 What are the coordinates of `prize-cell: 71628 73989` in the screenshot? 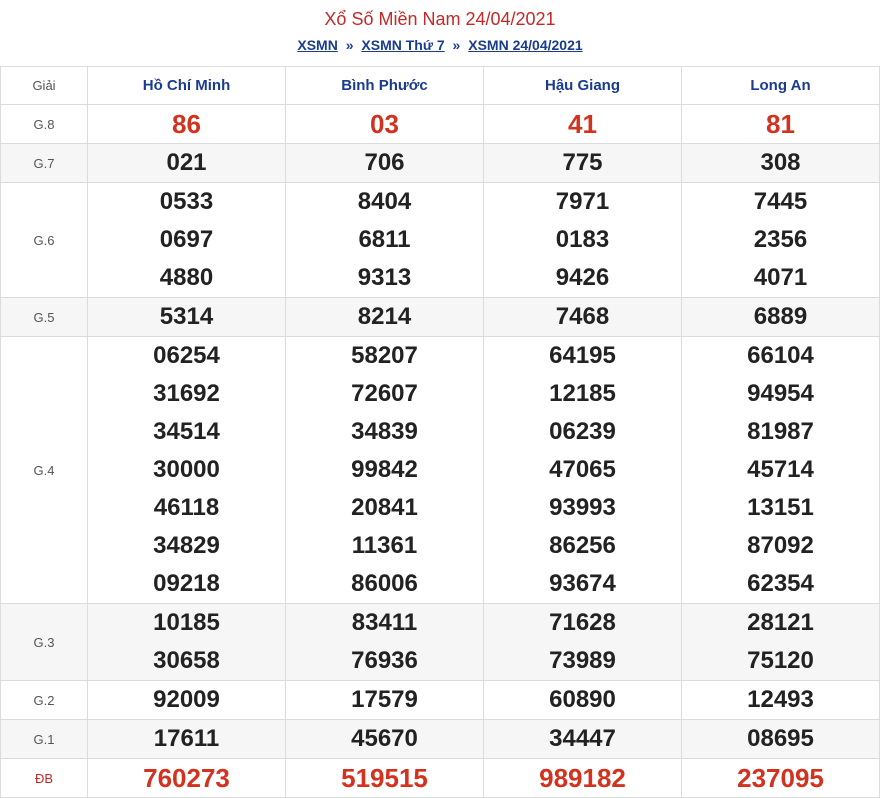 It's located at (582, 642).